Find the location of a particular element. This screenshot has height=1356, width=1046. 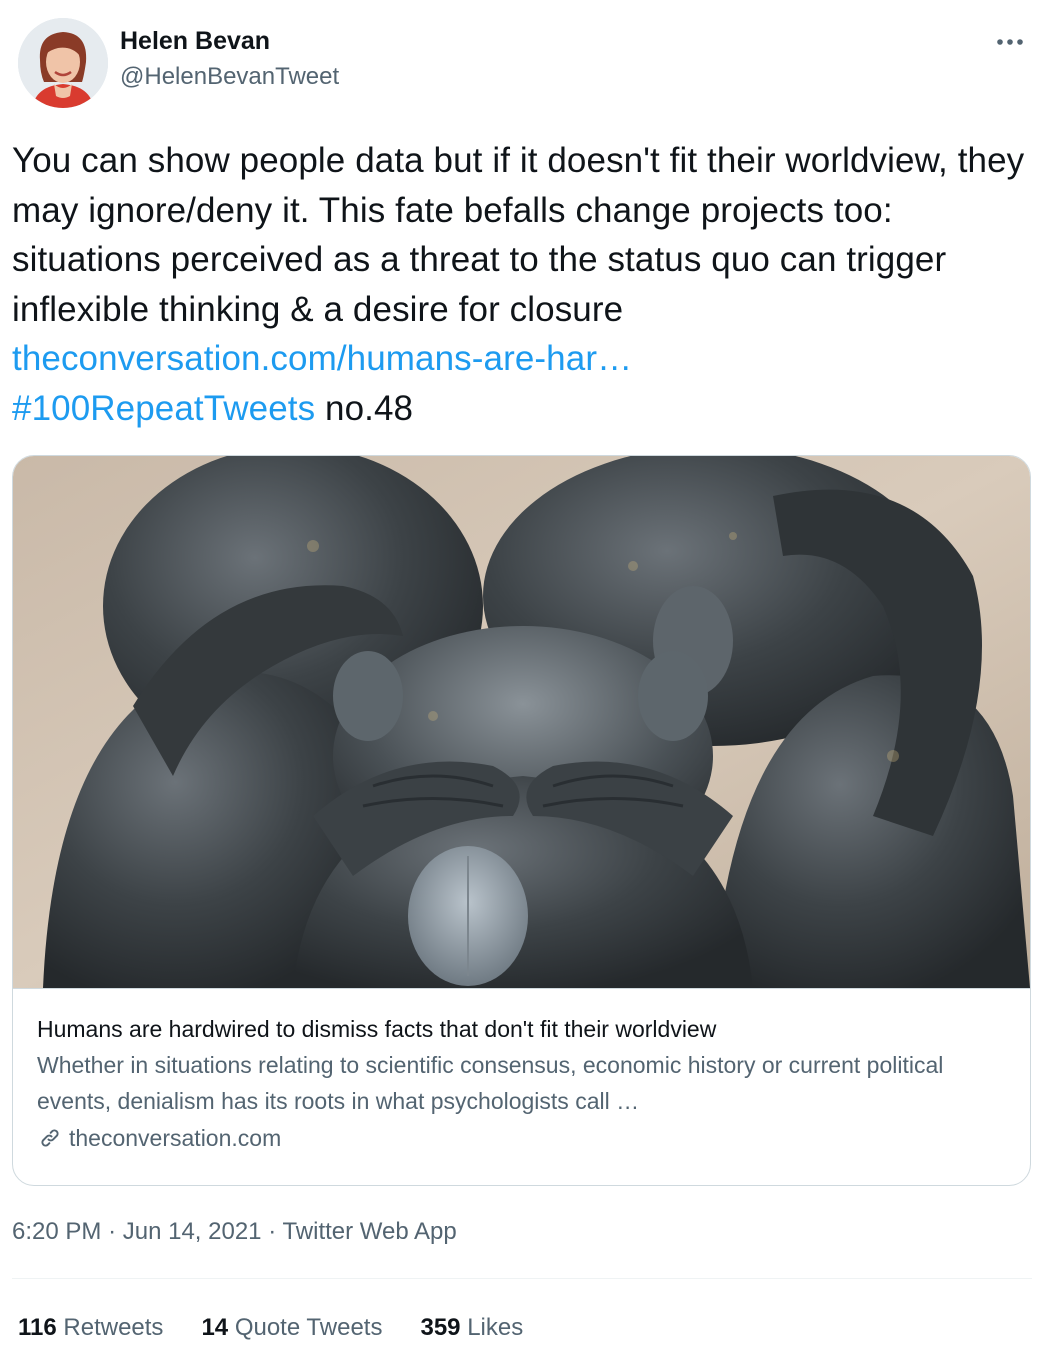

retweets-count: 116 is located at coordinates (37, 1327).